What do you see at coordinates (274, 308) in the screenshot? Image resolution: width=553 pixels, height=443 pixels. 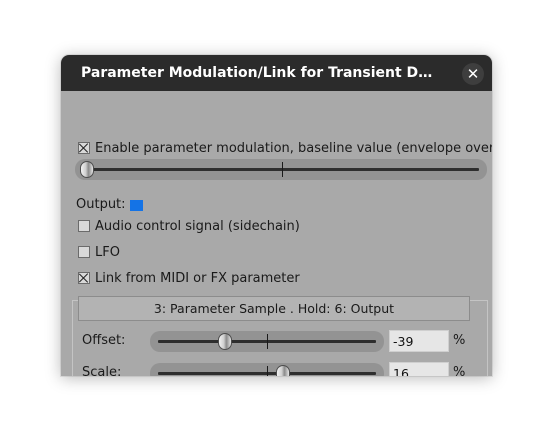 I see `link-parameter-button: 3: Parameter Sample . Hold: 6: Output` at bounding box center [274, 308].